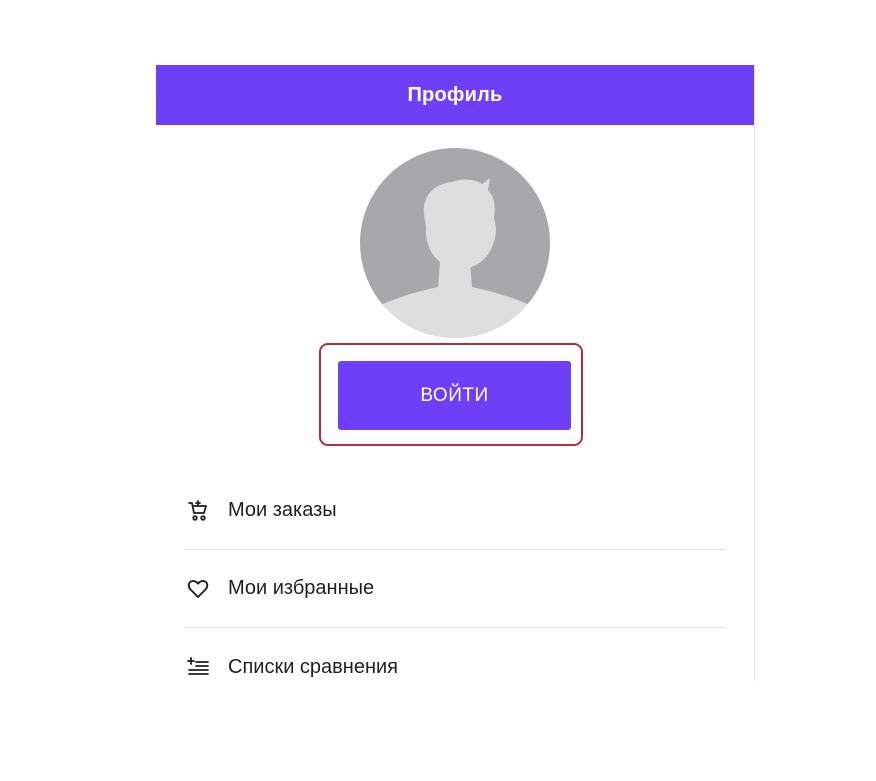  What do you see at coordinates (455, 654) in the screenshot?
I see `menu-item-compare-lists: Списки сравнения` at bounding box center [455, 654].